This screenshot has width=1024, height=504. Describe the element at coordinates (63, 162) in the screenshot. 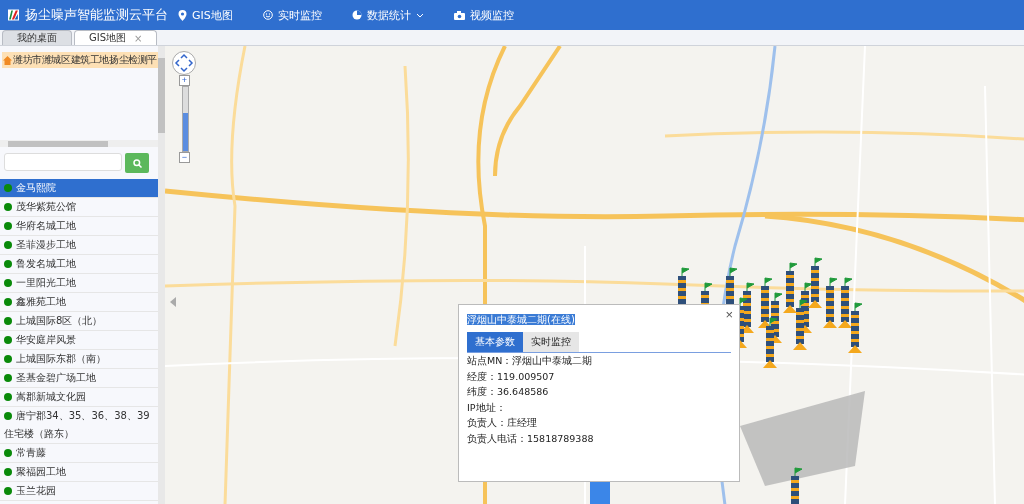

I see `search-field` at that location.